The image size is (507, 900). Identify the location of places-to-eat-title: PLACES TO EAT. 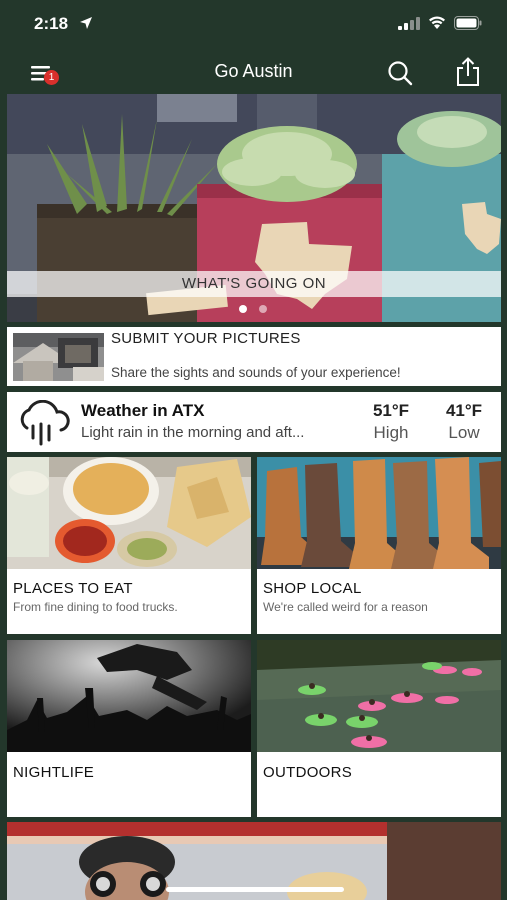
(73, 588).